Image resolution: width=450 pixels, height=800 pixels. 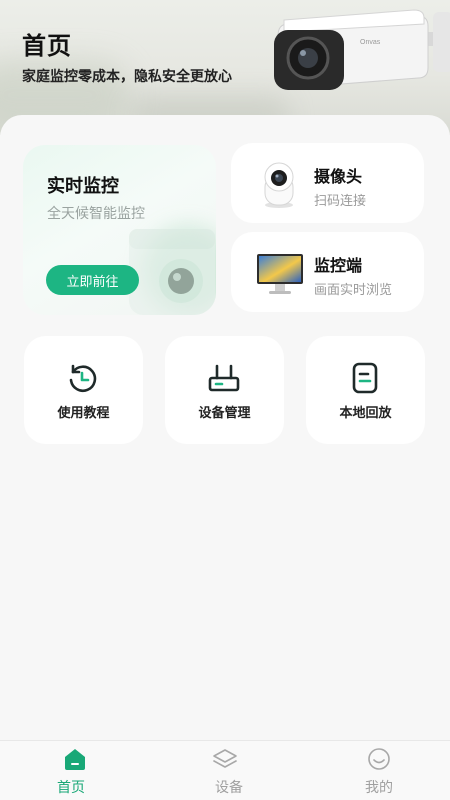 What do you see at coordinates (362, 49) in the screenshot?
I see `bullet-camera-illustration: Onvas` at bounding box center [362, 49].